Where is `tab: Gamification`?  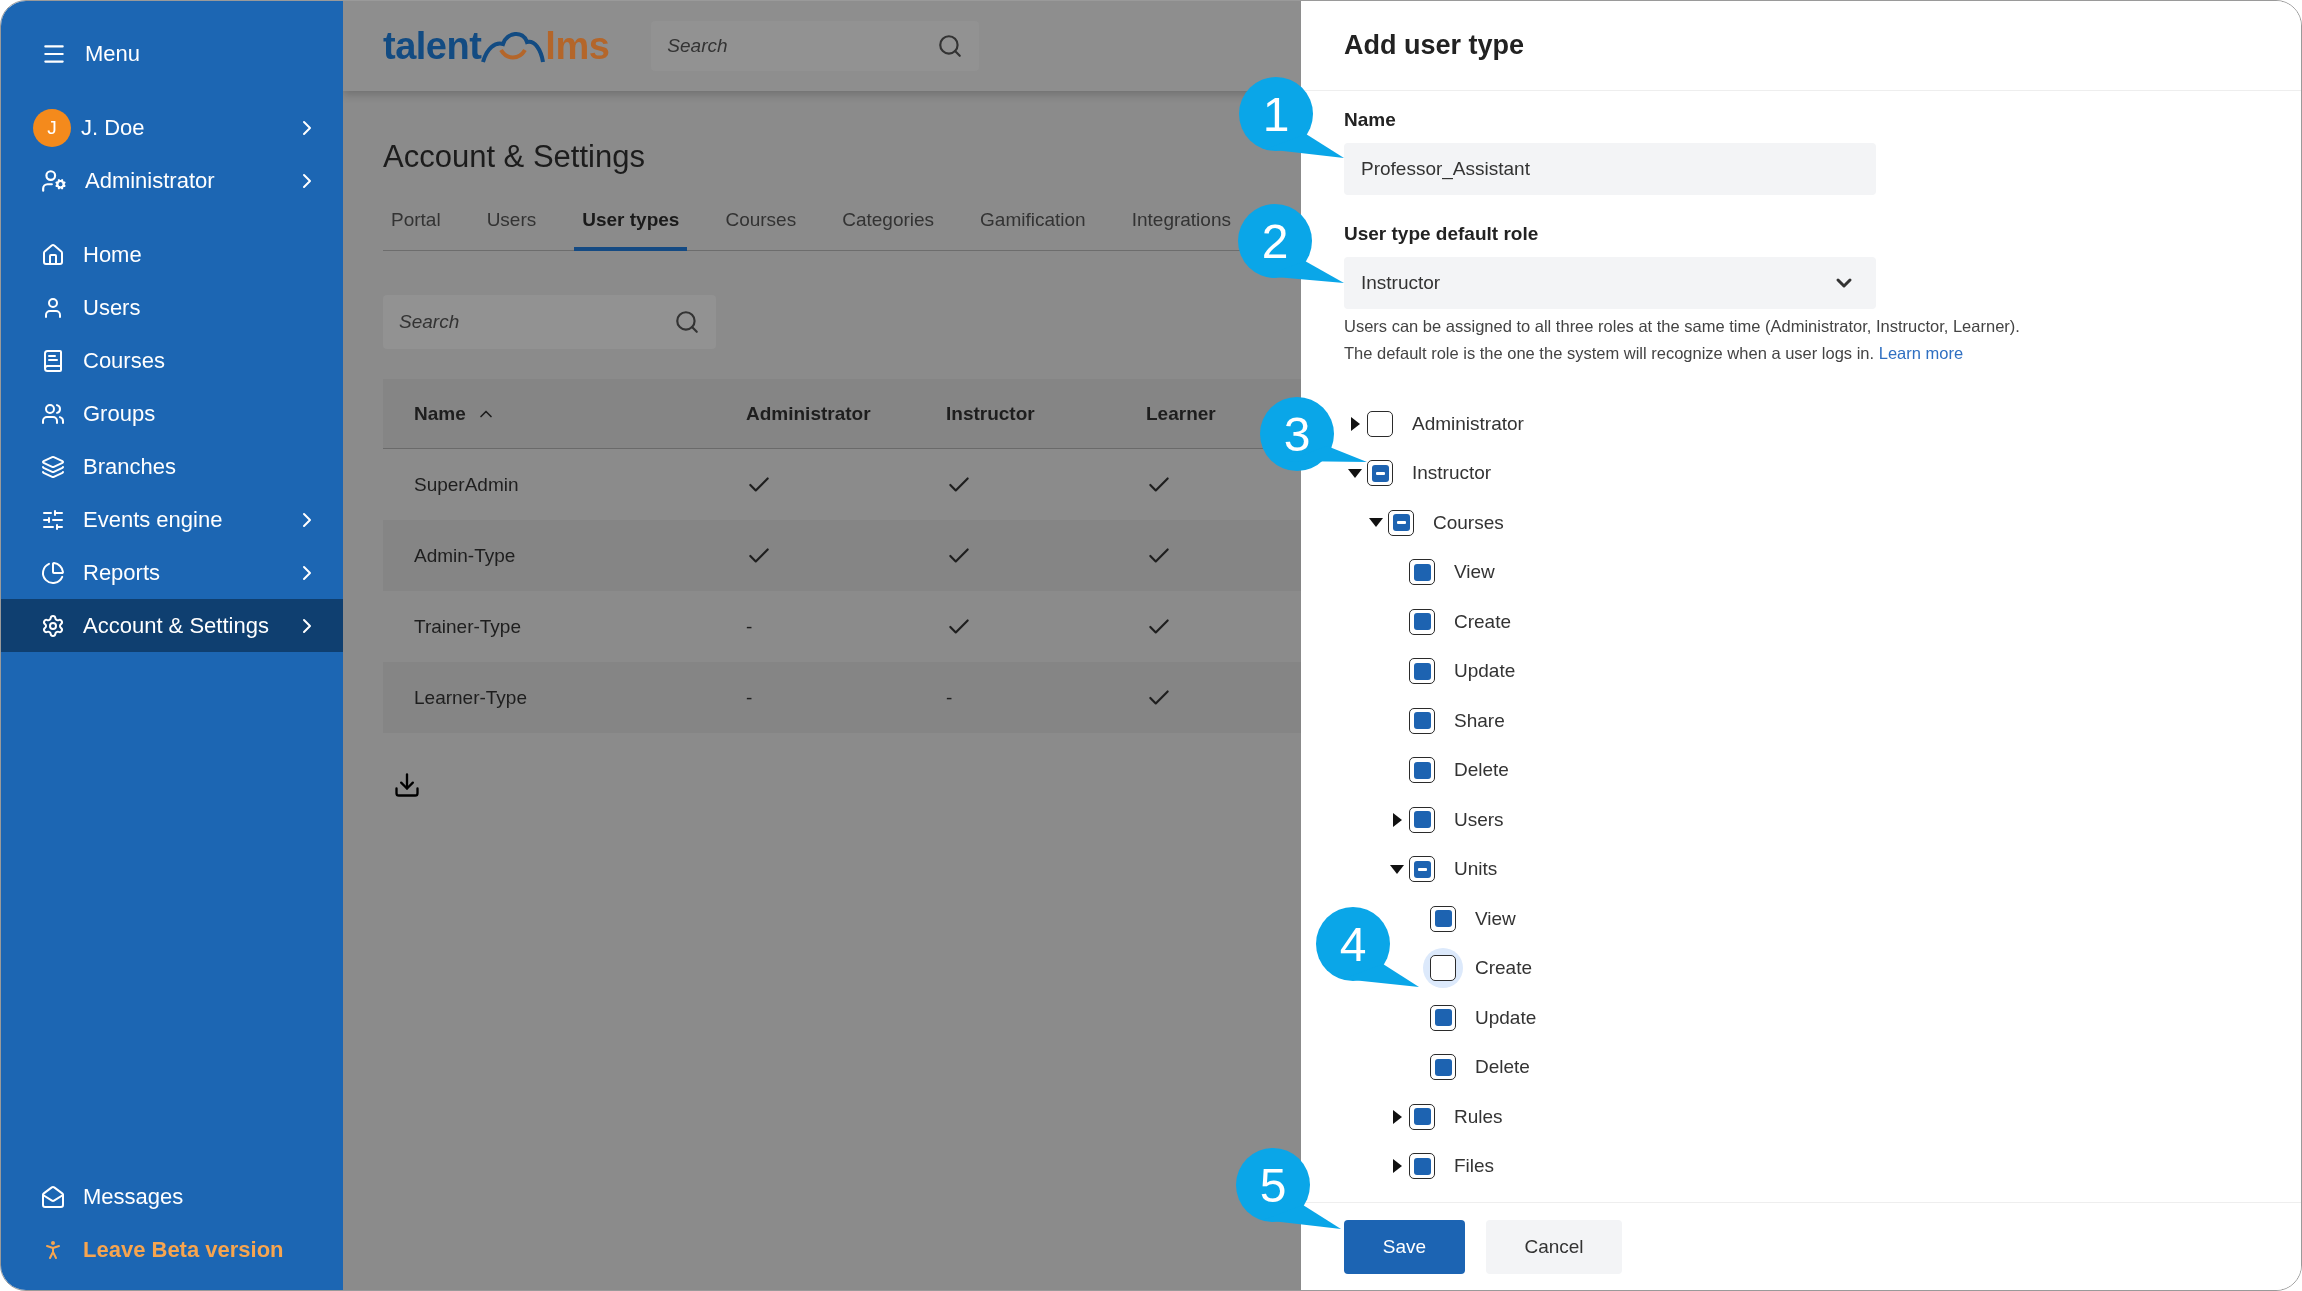 tab: Gamification is located at coordinates (1033, 230).